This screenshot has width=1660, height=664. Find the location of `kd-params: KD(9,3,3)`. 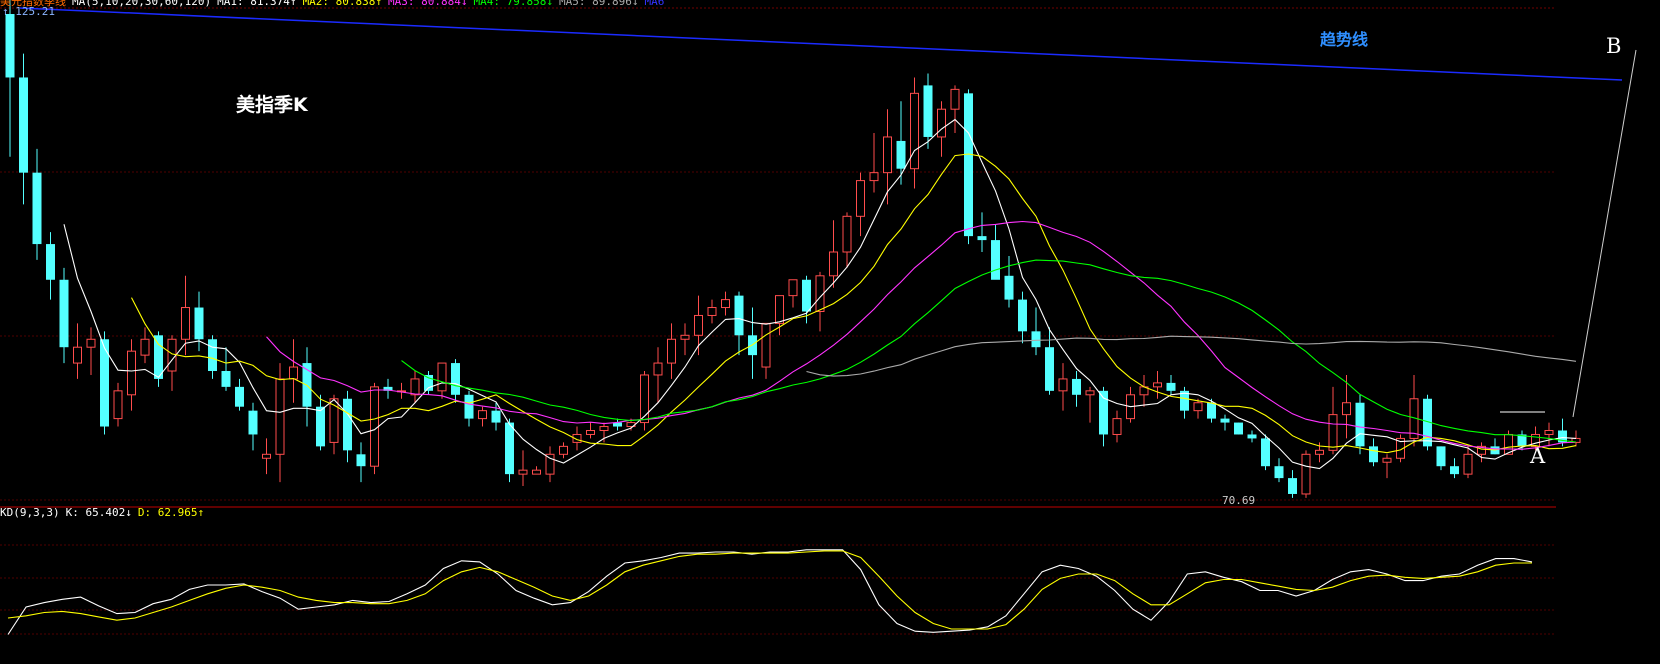

kd-params: KD(9,3,3) is located at coordinates (30, 512).